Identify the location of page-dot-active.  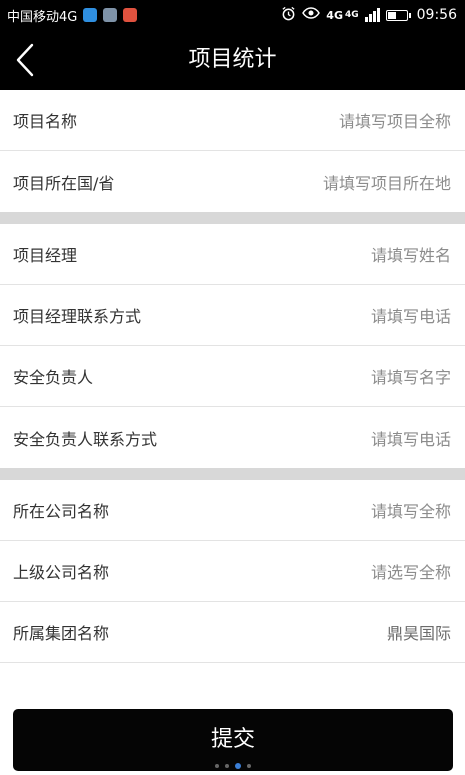
(237, 766).